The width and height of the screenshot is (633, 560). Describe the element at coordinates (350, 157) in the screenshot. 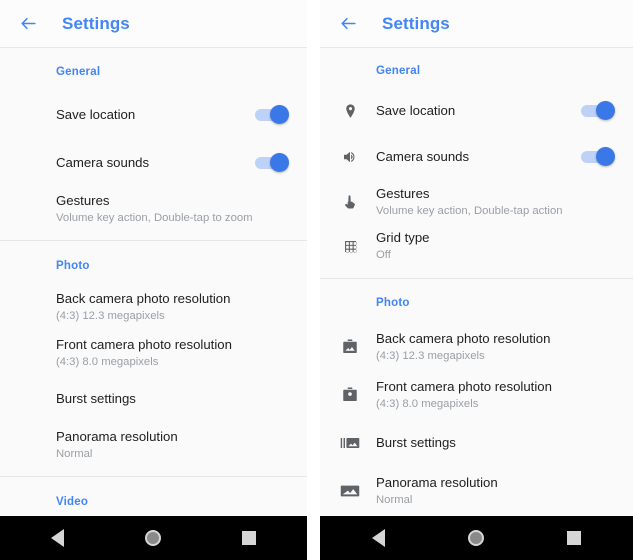

I see `speaker-icon` at that location.